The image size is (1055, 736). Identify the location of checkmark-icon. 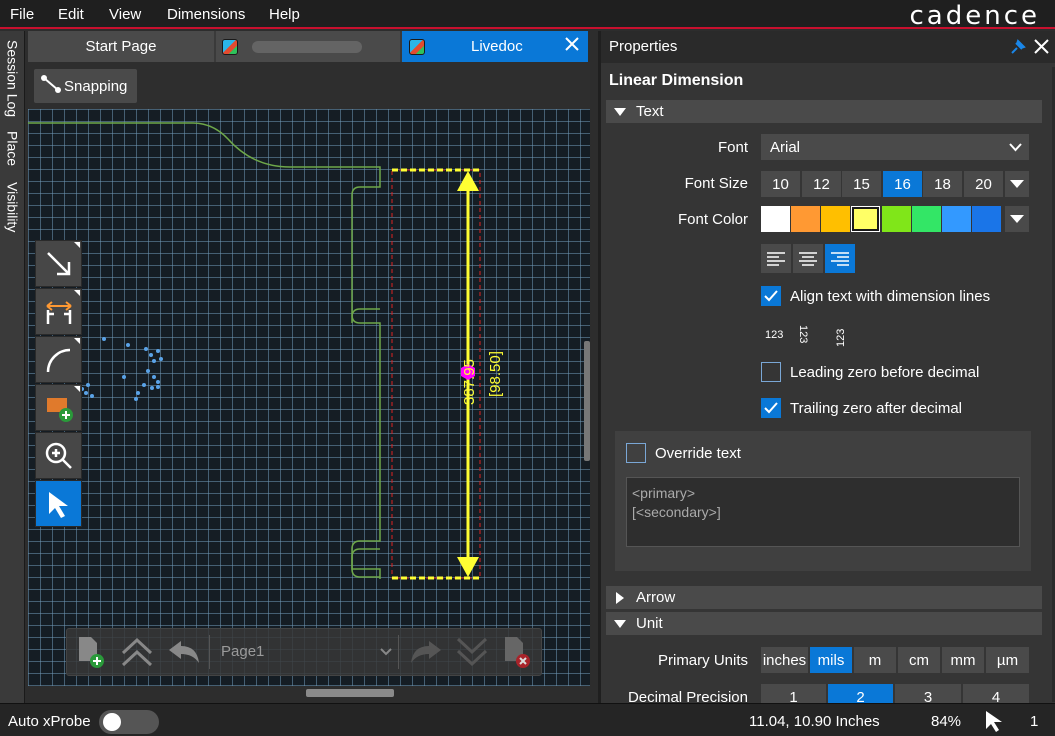
(771, 296).